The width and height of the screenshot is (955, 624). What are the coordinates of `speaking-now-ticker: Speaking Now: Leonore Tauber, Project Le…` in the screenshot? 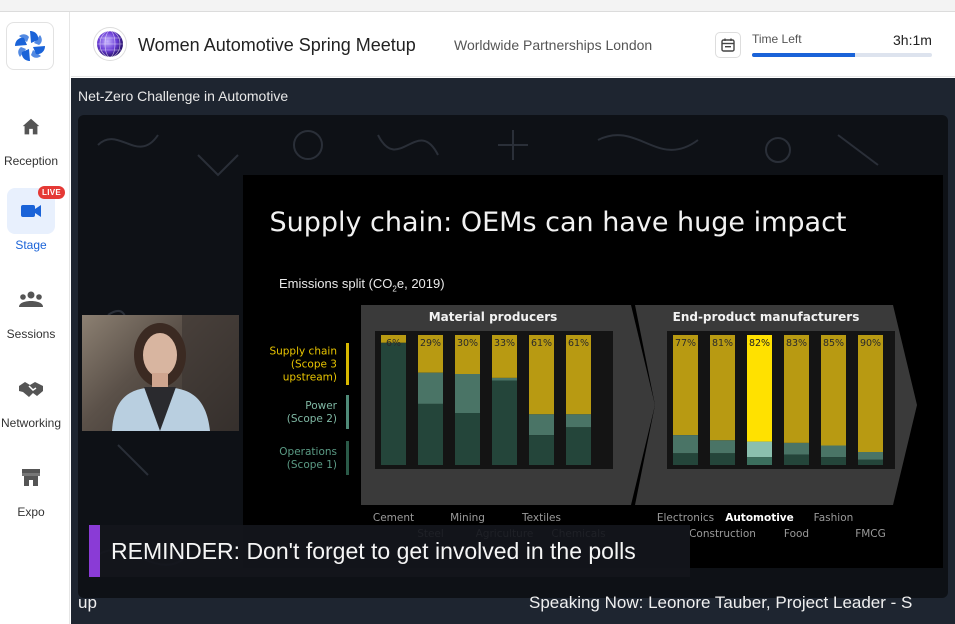 It's located at (721, 602).